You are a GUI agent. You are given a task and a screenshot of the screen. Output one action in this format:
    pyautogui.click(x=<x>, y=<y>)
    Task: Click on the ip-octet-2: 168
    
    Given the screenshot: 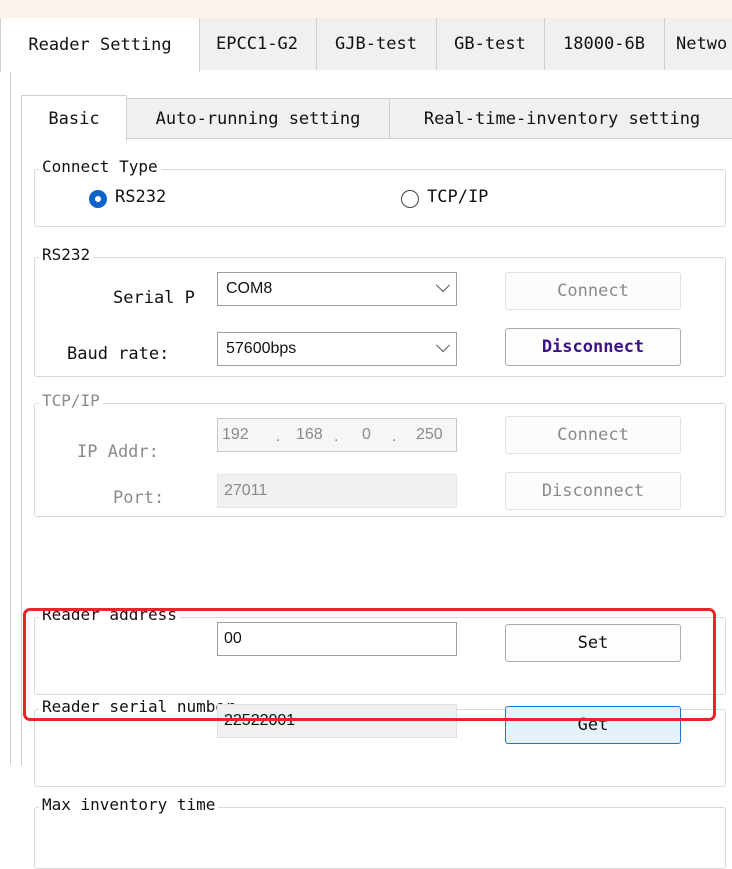 What is the action you would take?
    pyautogui.click(x=309, y=434)
    